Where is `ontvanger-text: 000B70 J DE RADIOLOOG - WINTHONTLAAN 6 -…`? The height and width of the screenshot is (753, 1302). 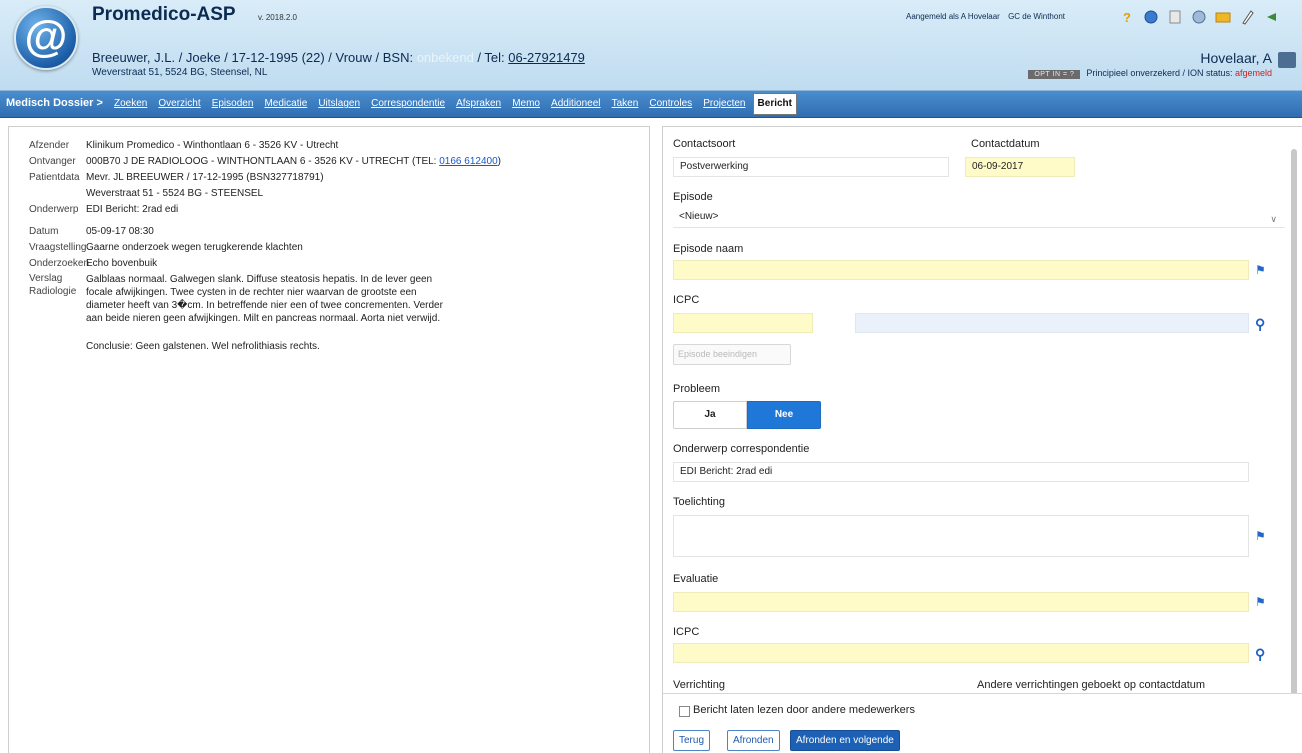
ontvanger-text: 000B70 J DE RADIOLOOG - WINTHONTLAAN 6 -… is located at coordinates (263, 161).